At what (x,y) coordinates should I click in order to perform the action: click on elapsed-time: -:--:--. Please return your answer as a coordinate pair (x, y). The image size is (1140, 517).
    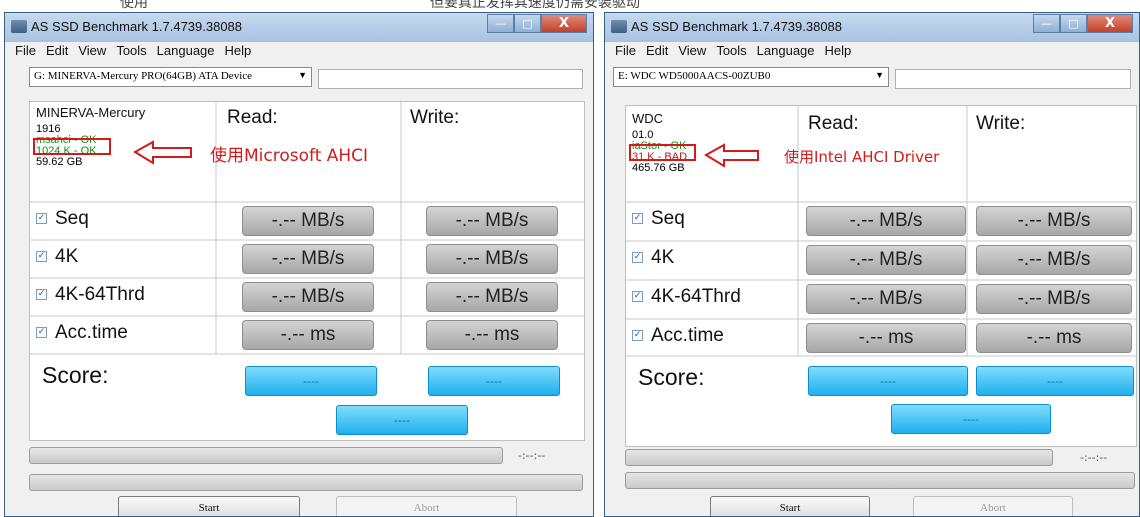
    Looking at the image, I should click on (532, 455).